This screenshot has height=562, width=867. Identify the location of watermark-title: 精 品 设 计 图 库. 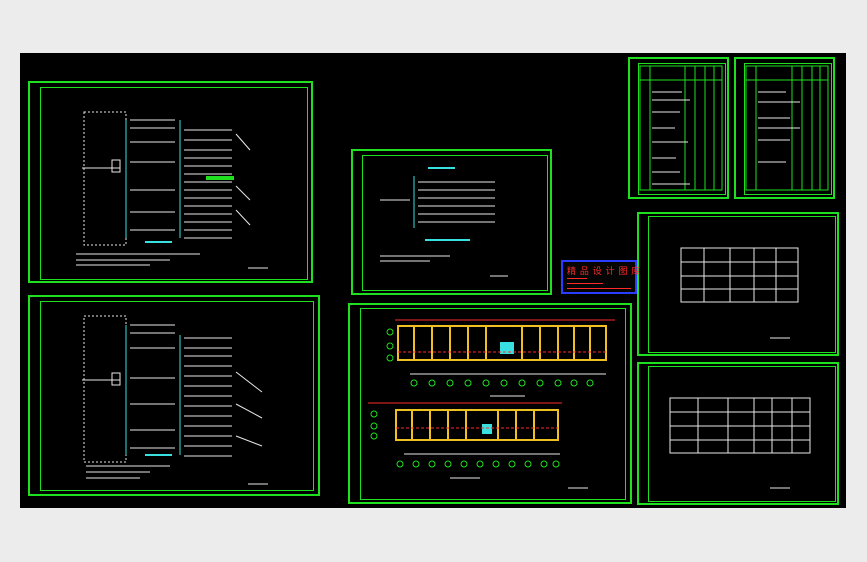
(604, 272).